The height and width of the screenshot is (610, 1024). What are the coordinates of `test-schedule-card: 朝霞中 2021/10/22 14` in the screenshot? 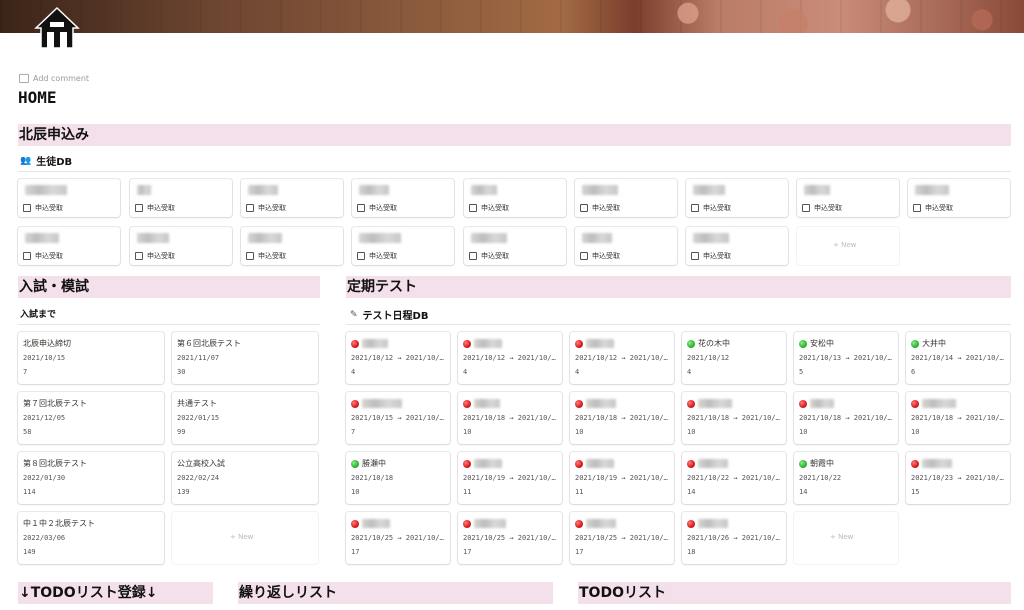 It's located at (846, 478).